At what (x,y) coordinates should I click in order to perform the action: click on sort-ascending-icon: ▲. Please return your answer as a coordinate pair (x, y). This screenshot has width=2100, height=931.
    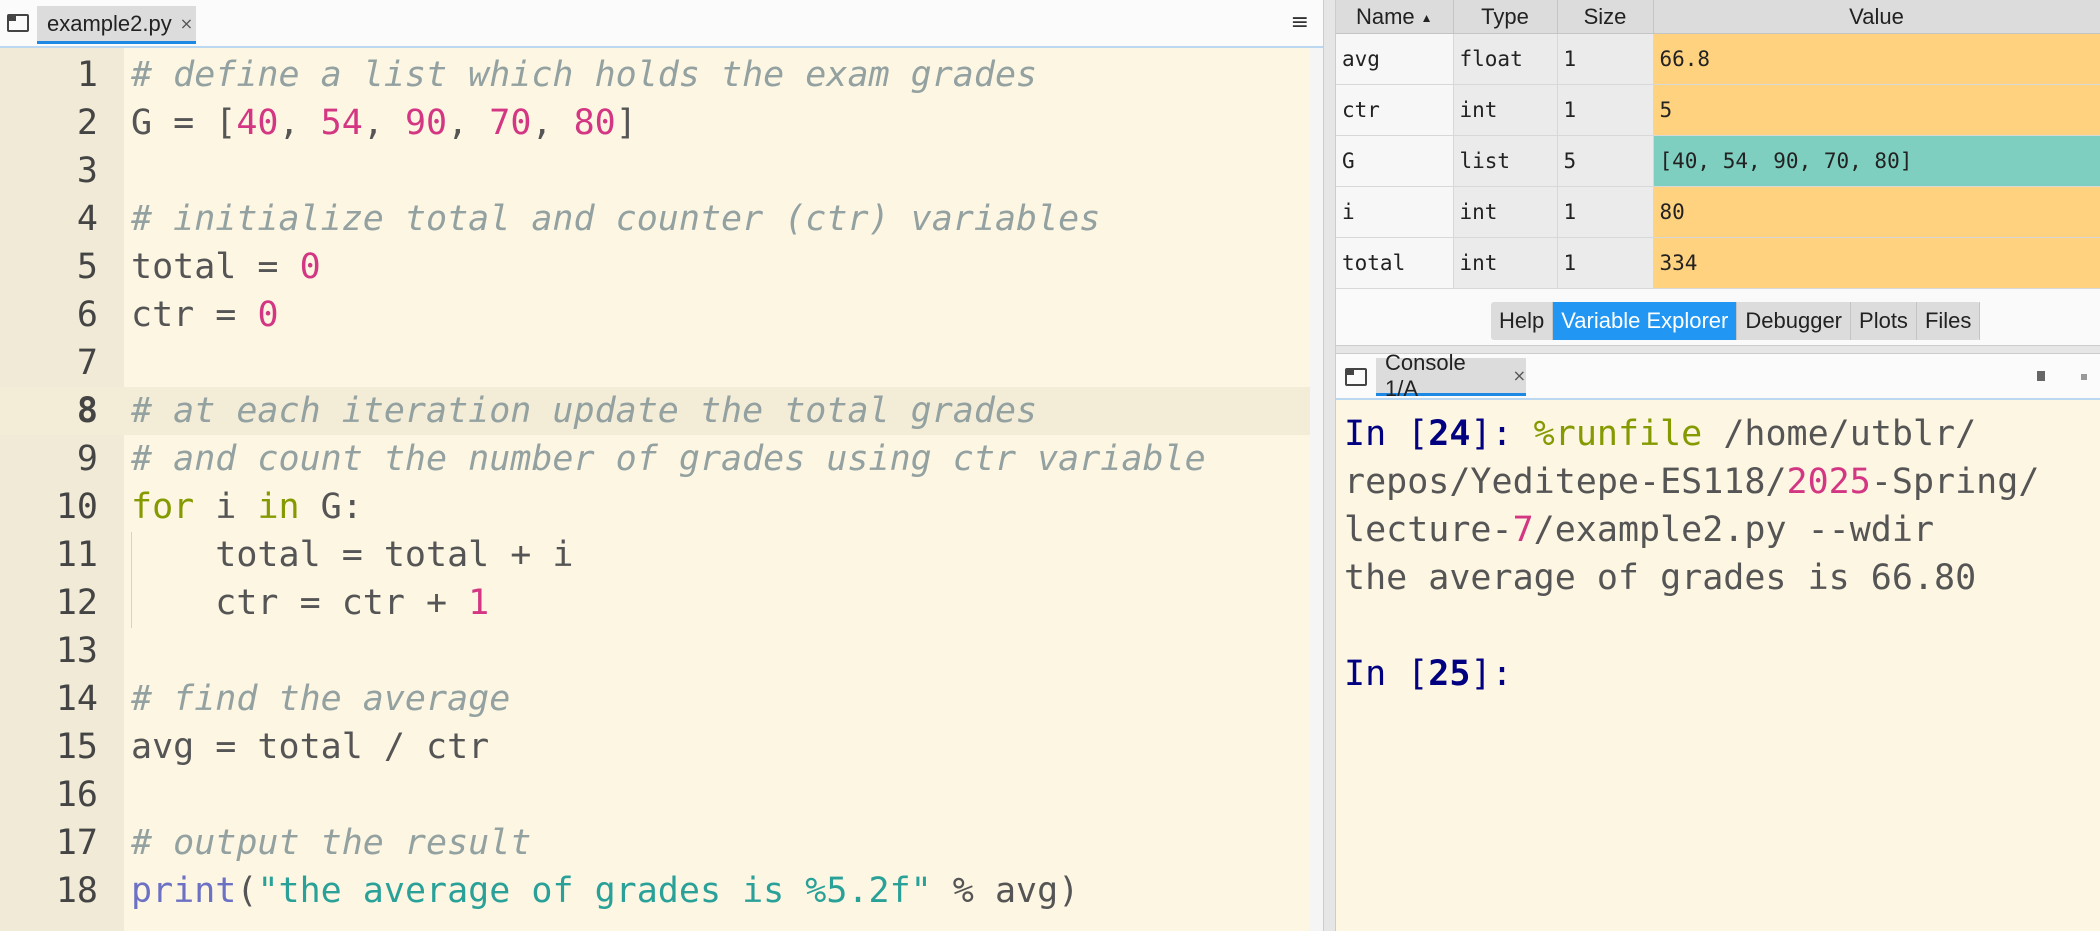
    Looking at the image, I should click on (1426, 17).